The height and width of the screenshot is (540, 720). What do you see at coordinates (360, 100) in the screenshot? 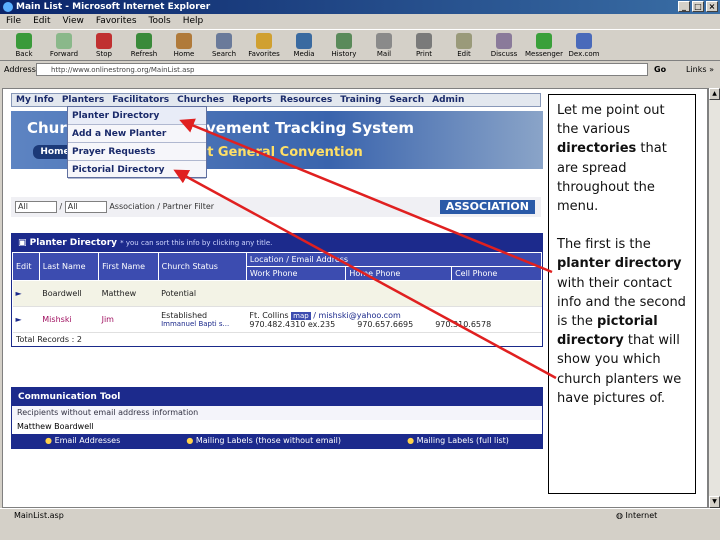
I see `nav-training: Training` at bounding box center [360, 100].